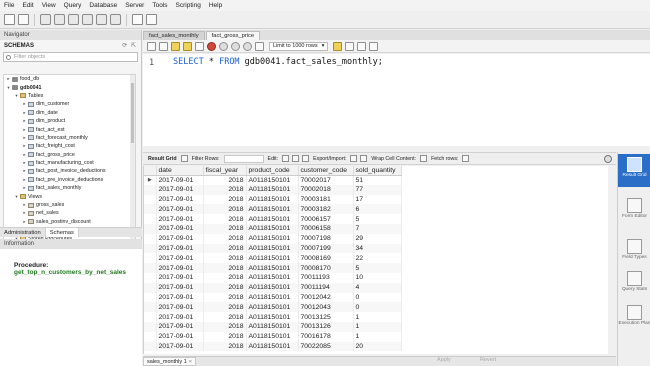  Describe the element at coordinates (233, 35) in the screenshot. I see `tab-fact-gross-price: fact_gross_price` at that location.